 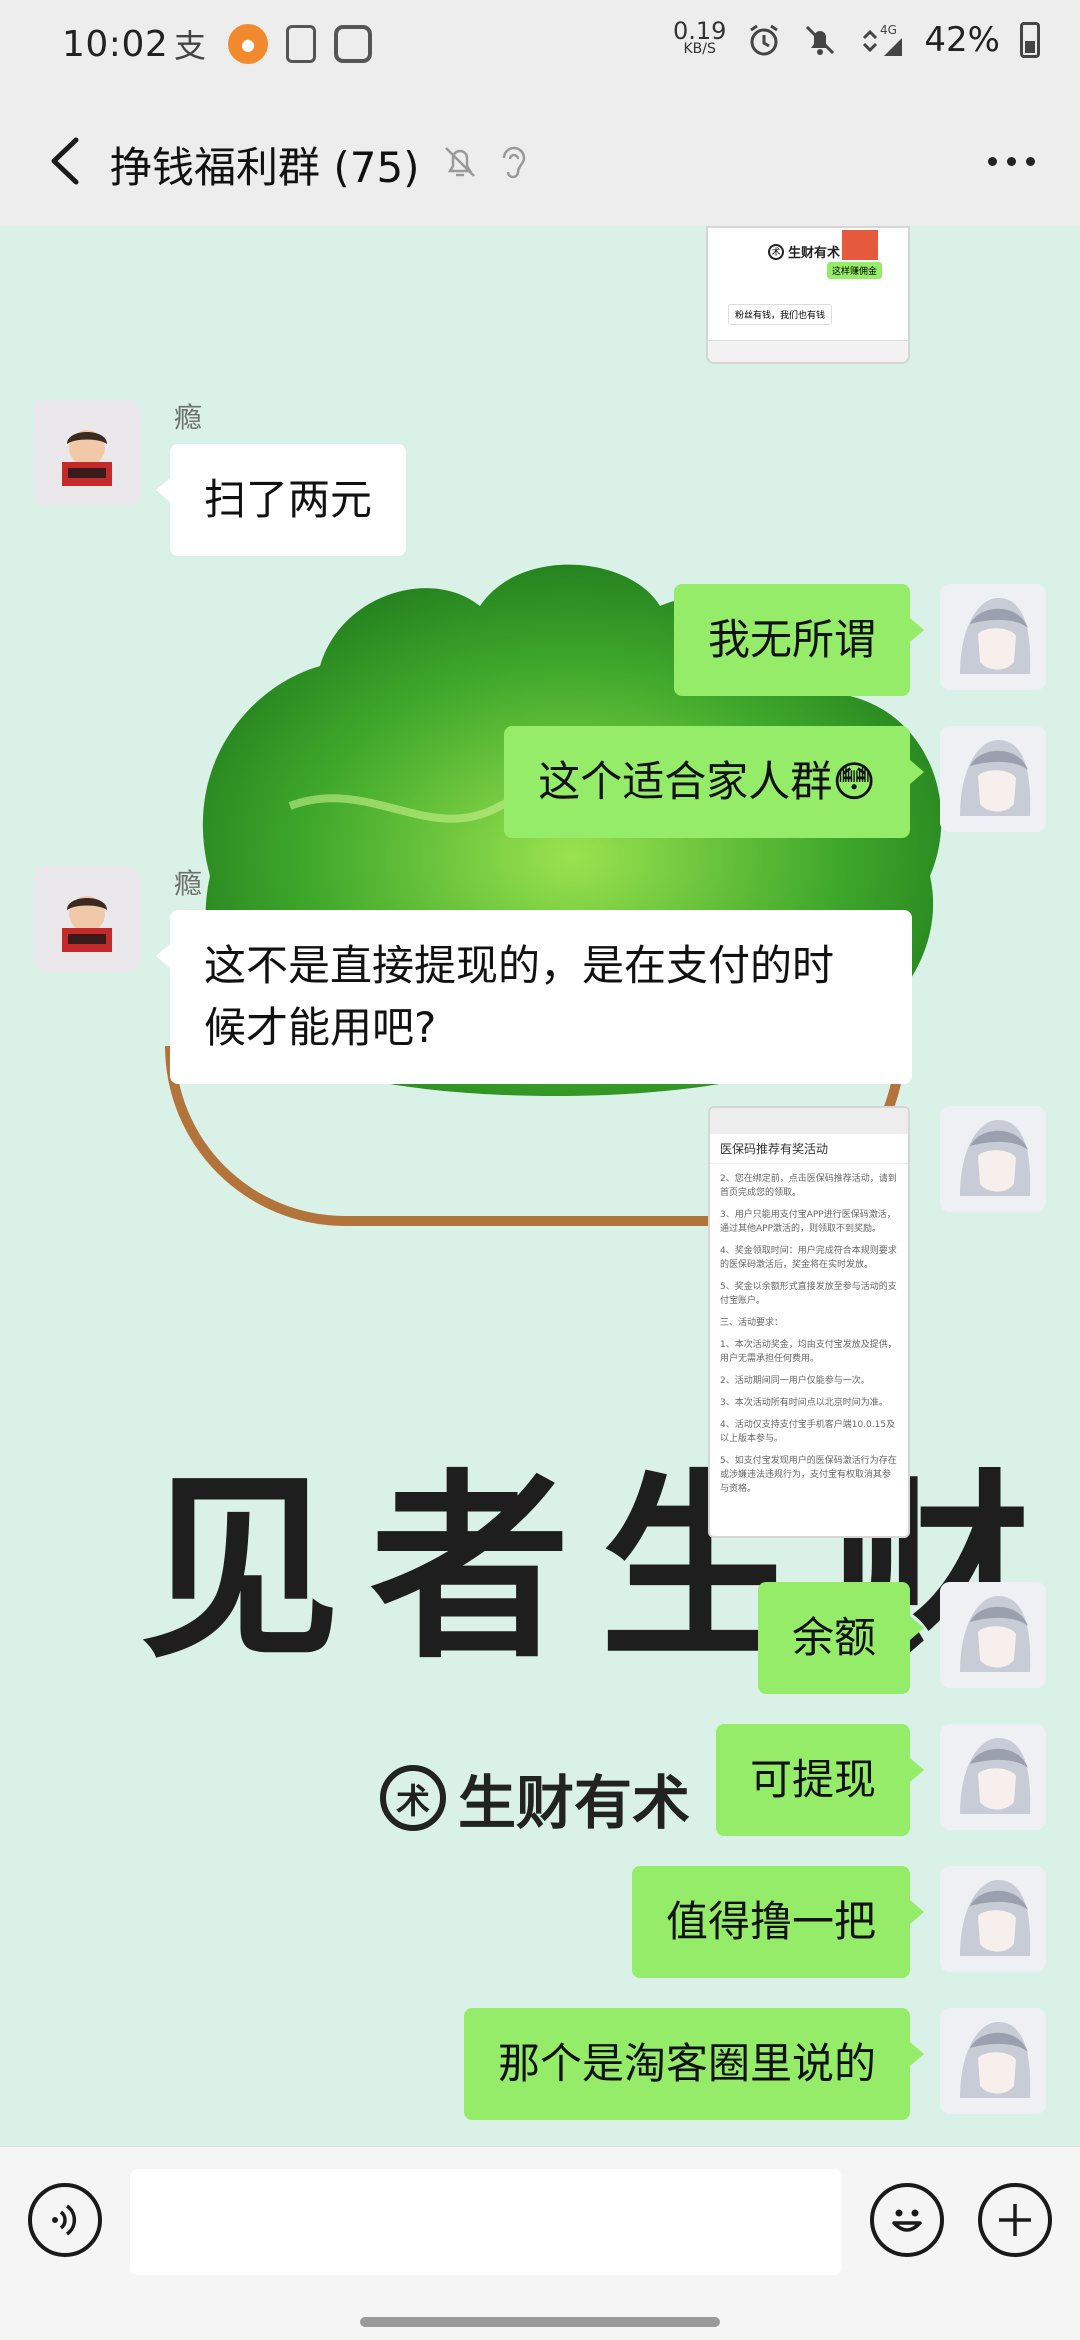 I want to click on voice-icon, so click(x=64, y=2220).